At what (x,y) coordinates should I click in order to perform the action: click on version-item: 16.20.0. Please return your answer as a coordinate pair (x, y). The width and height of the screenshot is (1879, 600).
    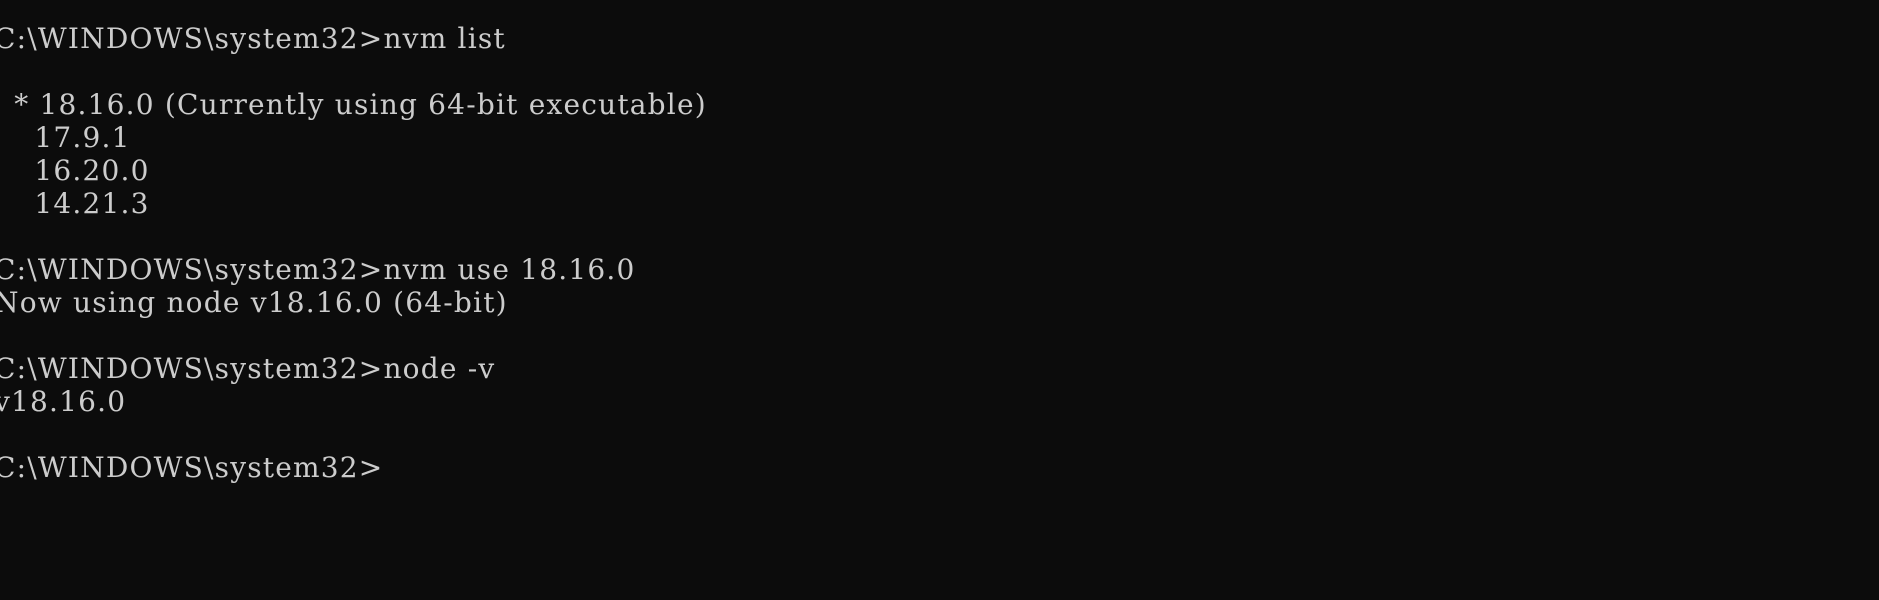
    Looking at the image, I should click on (75, 170).